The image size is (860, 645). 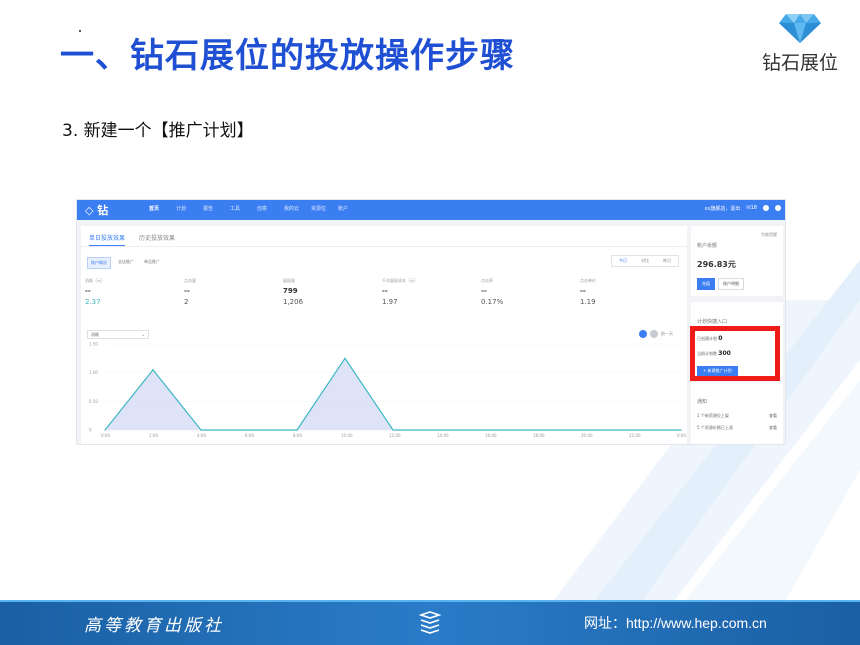 I want to click on metric: 千次展现成本（元） -- 1.97, so click(x=431, y=292).